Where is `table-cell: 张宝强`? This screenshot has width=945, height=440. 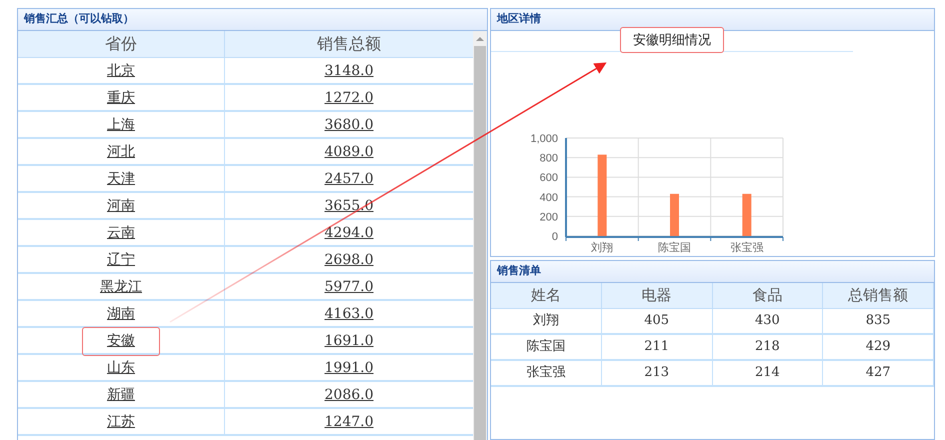
table-cell: 张宝强 is located at coordinates (546, 373).